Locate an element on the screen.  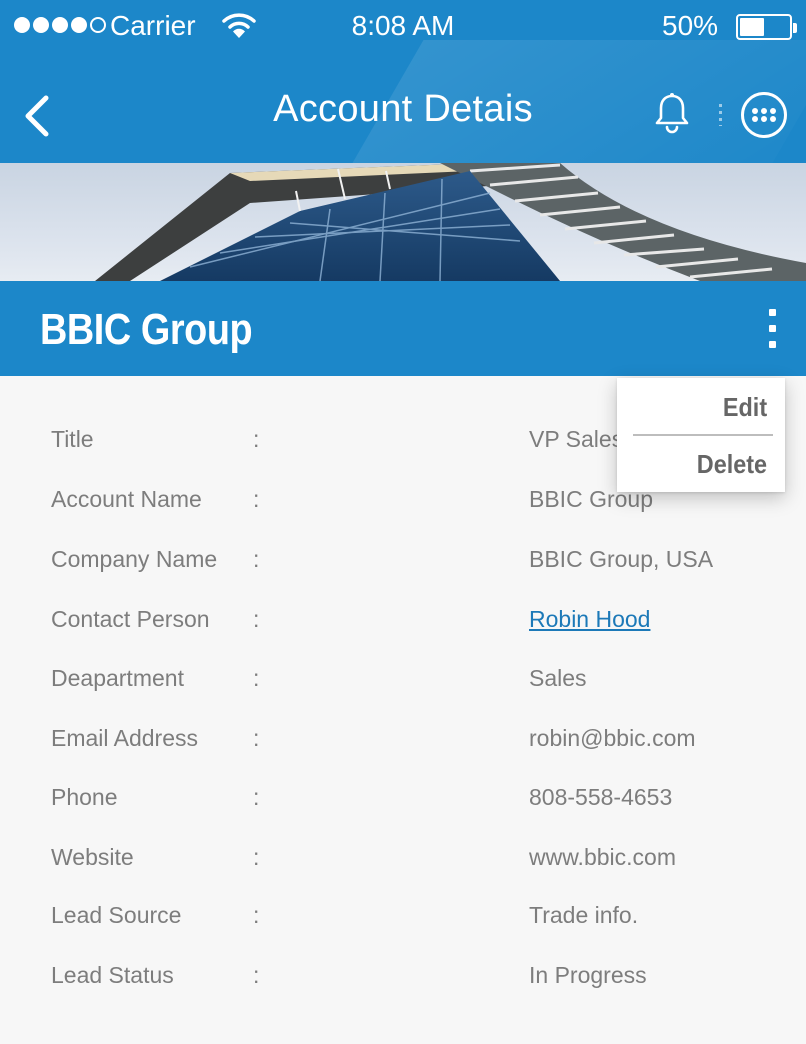
battery-level-fill is located at coordinates (752, 27).